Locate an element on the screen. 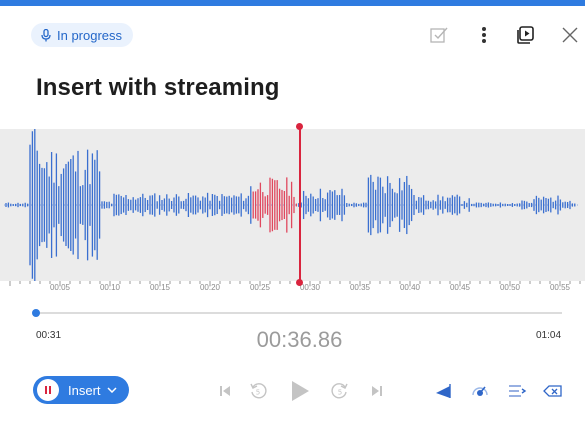 The image size is (585, 423). tick-label: 00:35 is located at coordinates (360, 287).